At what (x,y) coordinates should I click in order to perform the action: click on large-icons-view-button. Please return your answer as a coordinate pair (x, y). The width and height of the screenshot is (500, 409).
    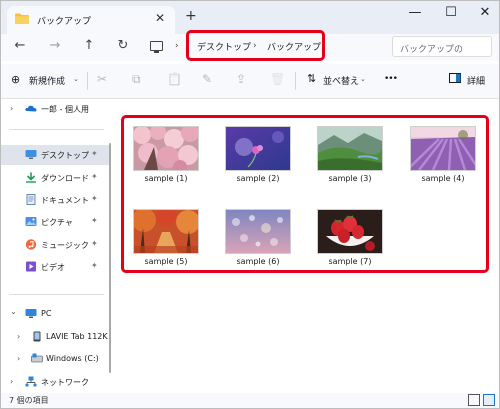
    Looking at the image, I should click on (489, 400).